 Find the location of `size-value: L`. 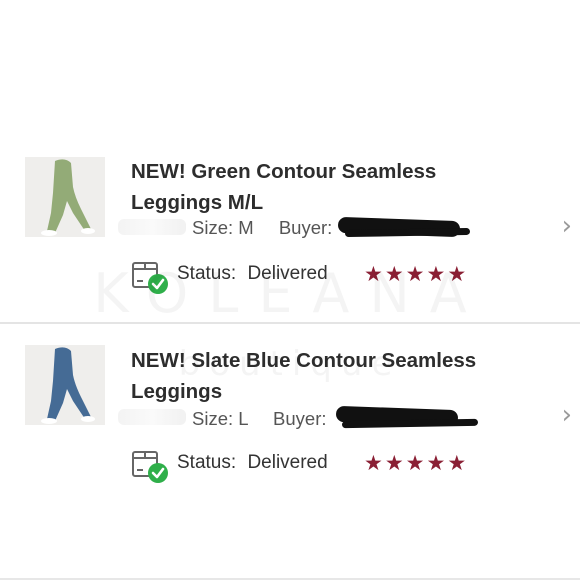

size-value: L is located at coordinates (243, 418).